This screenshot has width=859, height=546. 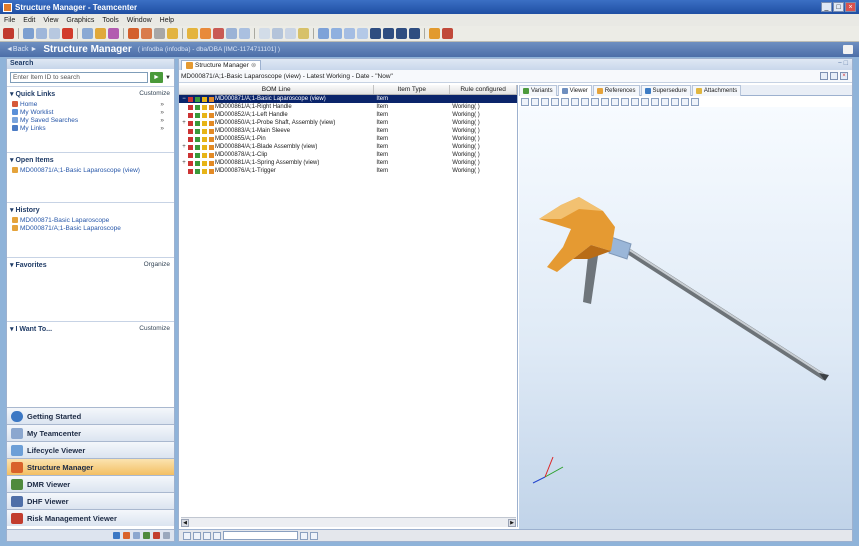 I want to click on find-input, so click(x=260, y=535).